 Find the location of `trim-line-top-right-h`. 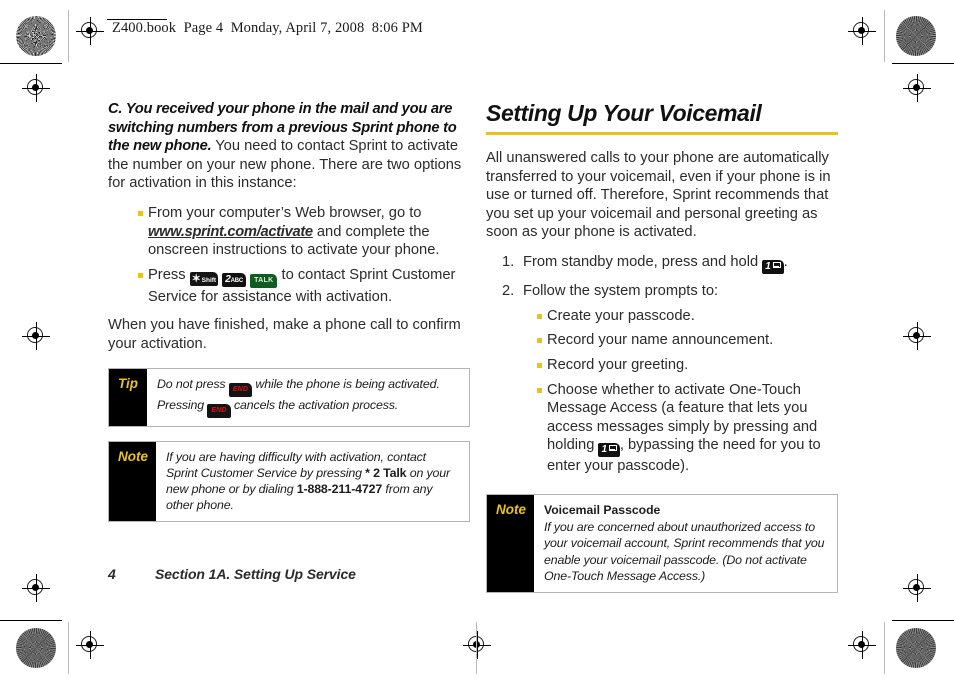

trim-line-top-right-h is located at coordinates (923, 63).